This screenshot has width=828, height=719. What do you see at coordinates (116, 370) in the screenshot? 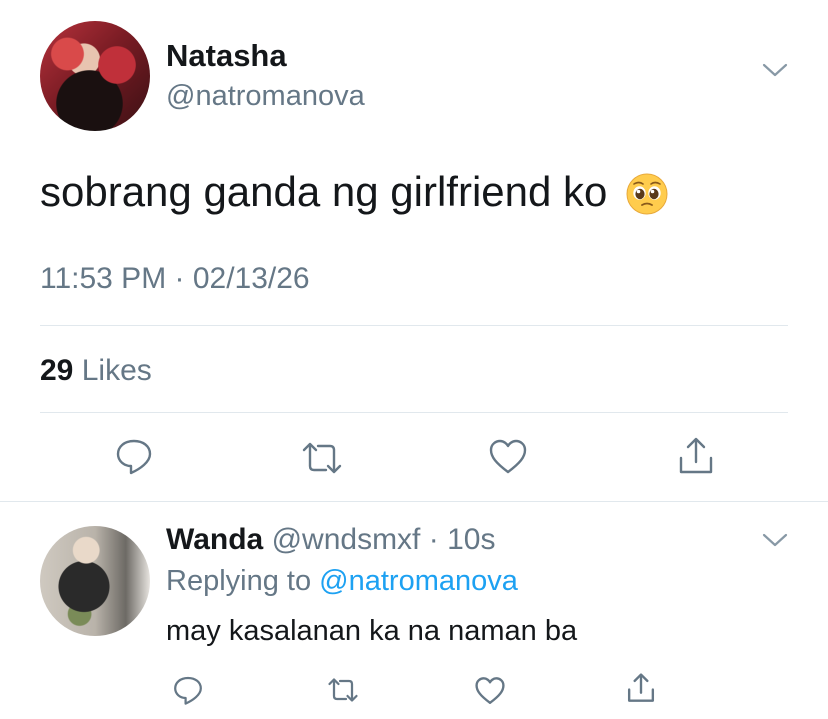
I see `likes-label: Likes` at bounding box center [116, 370].